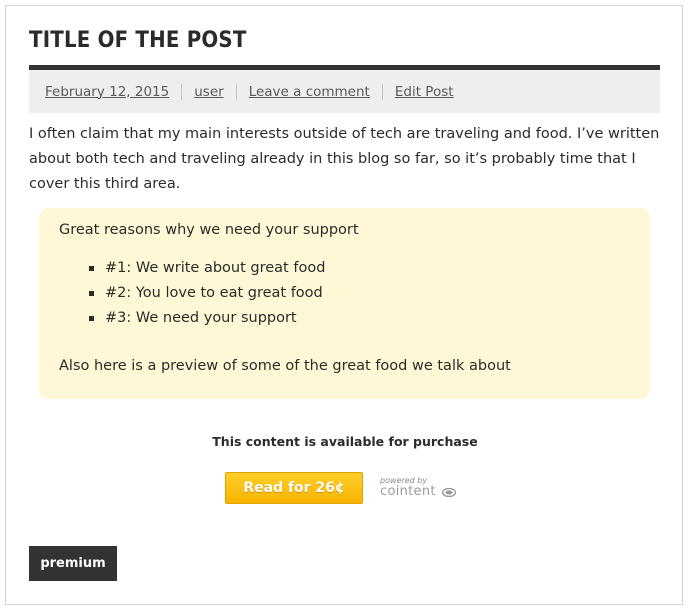 The image size is (690, 611). I want to click on purchase-note: This content is available for purchase, so click(345, 441).